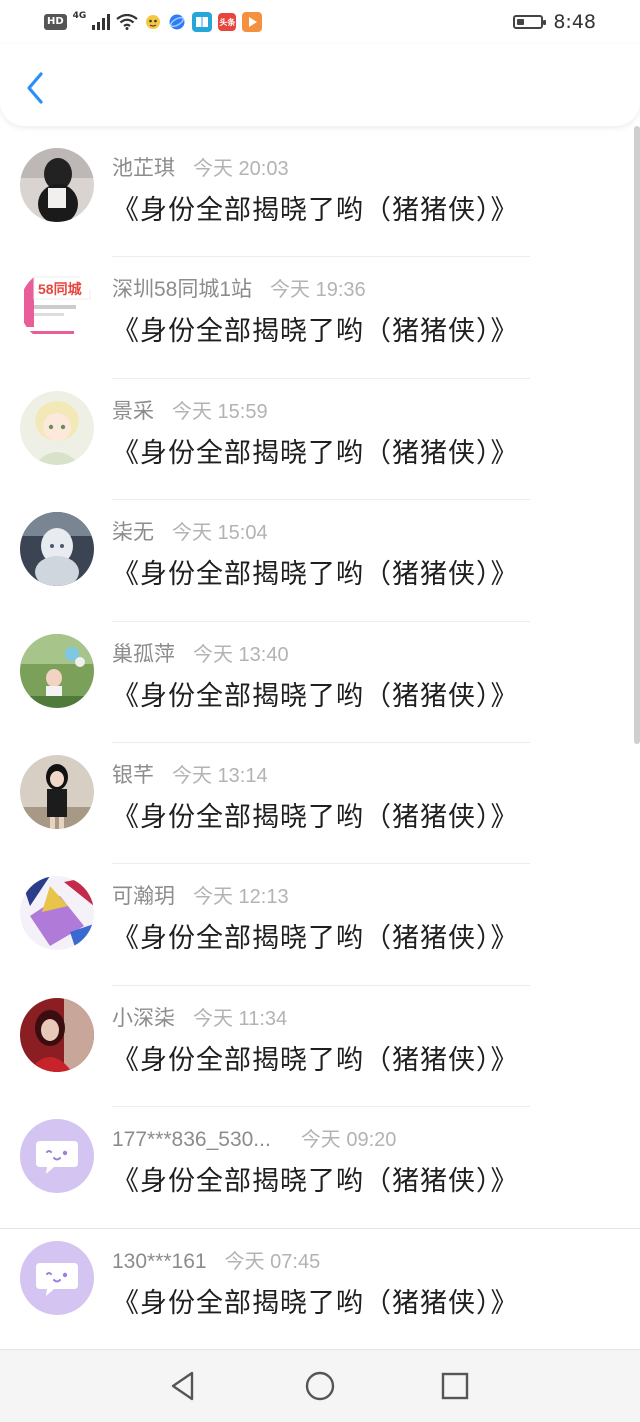 The width and height of the screenshot is (640, 1422). I want to click on message-row: 银芊 今天 13:14 《身份全部揭晓了哟（猪猪侠）》, so click(320, 804).